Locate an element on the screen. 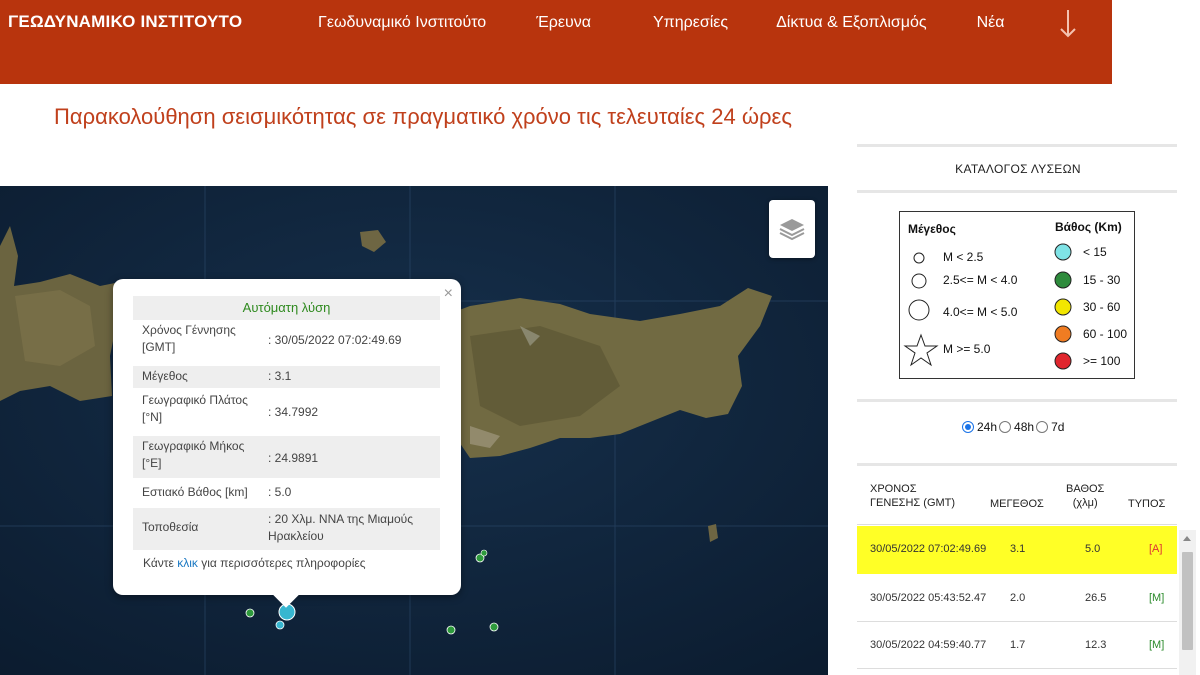  popup-row-longitude: Γεωγραφικό Μήκος [°E] : 24.9891 is located at coordinates (286, 457).